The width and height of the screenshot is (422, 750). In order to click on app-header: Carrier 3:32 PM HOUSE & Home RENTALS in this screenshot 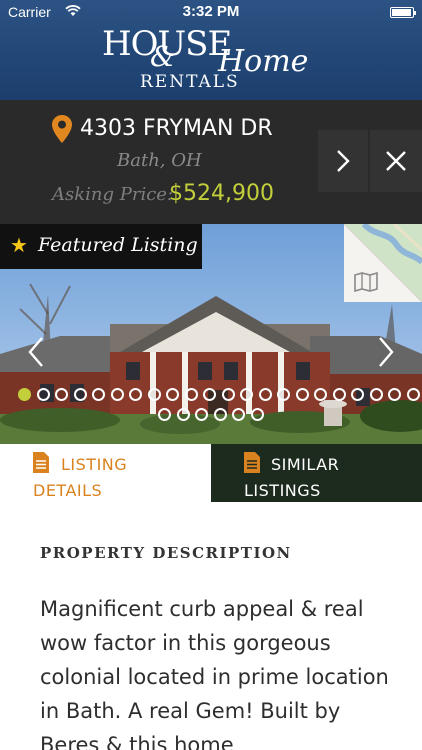, I will do `click(211, 50)`.